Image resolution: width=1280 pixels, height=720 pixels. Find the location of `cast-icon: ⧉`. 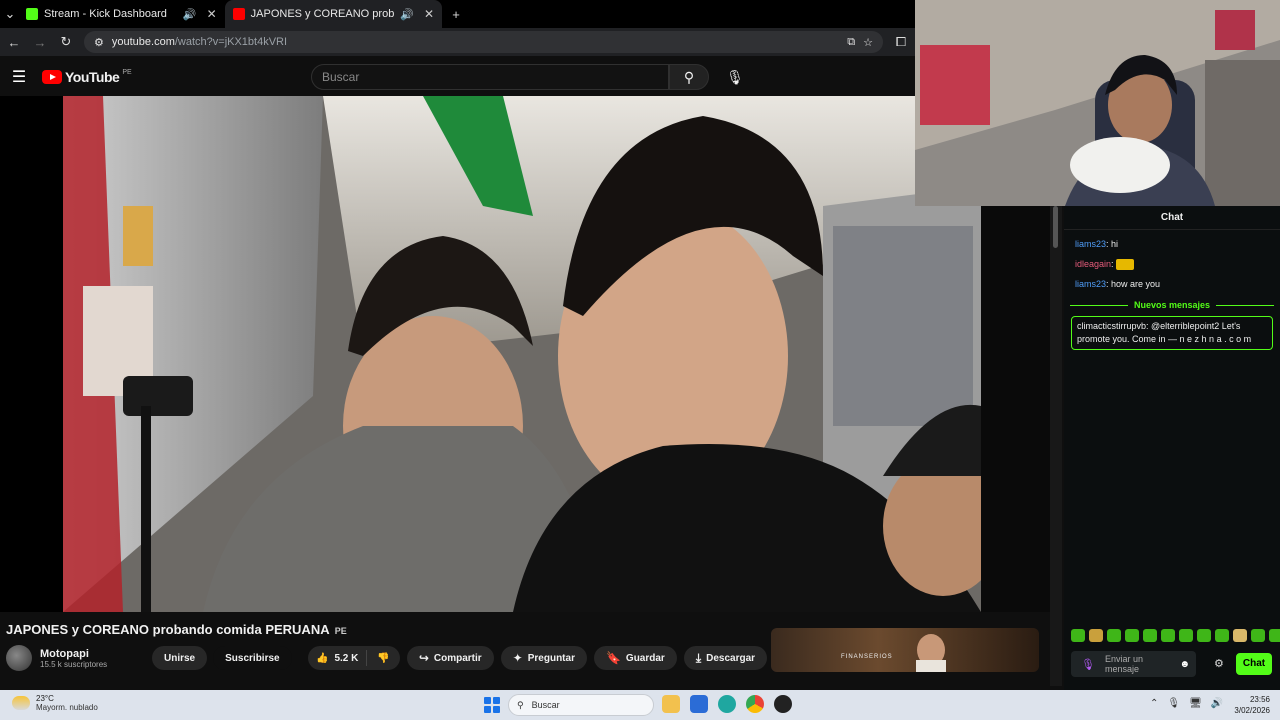

cast-icon: ⧉ is located at coordinates (851, 42).